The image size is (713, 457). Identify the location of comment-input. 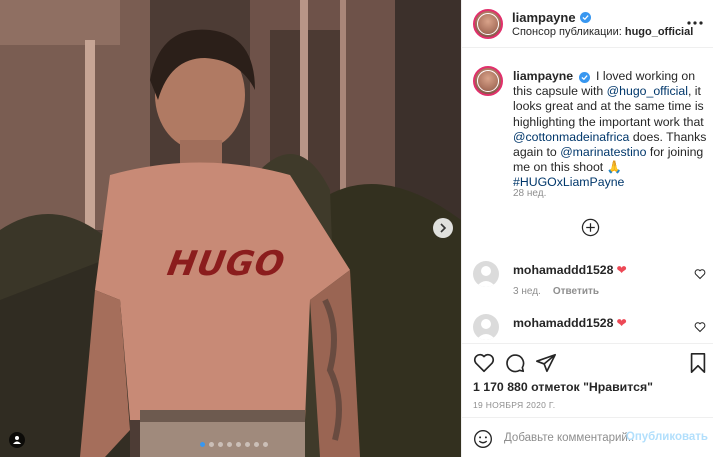
(569, 438).